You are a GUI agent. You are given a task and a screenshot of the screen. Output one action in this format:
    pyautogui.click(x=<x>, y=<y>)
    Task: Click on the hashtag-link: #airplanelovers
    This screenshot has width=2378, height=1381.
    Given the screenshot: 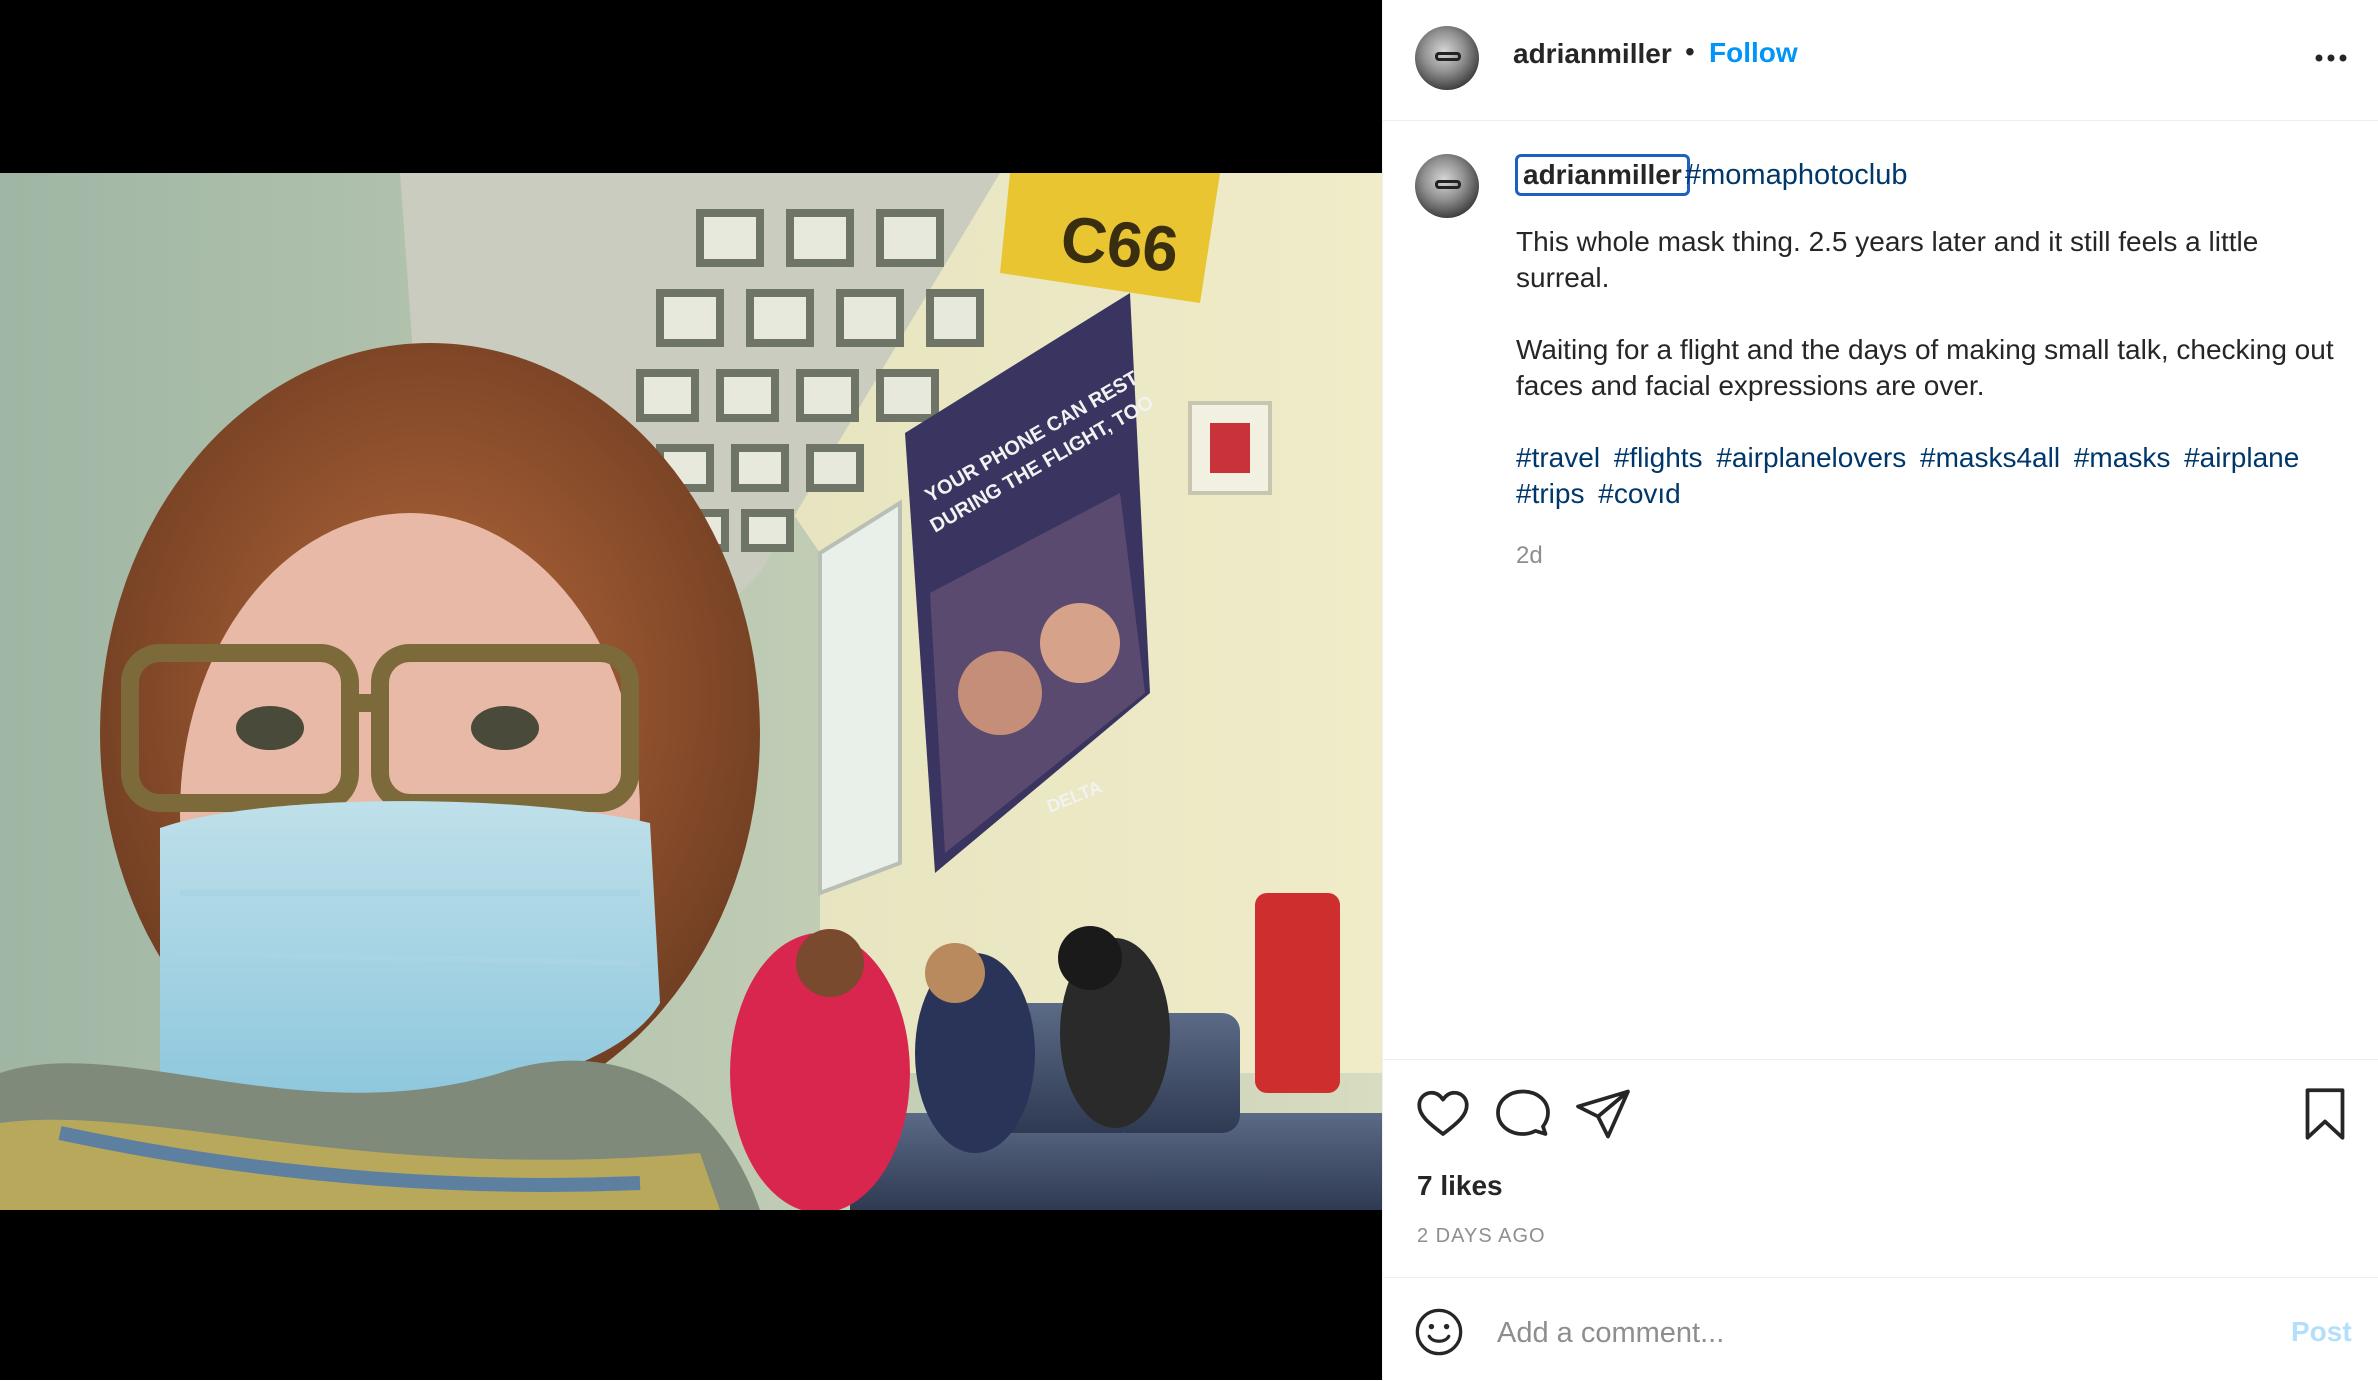 What is the action you would take?
    pyautogui.click(x=1811, y=457)
    